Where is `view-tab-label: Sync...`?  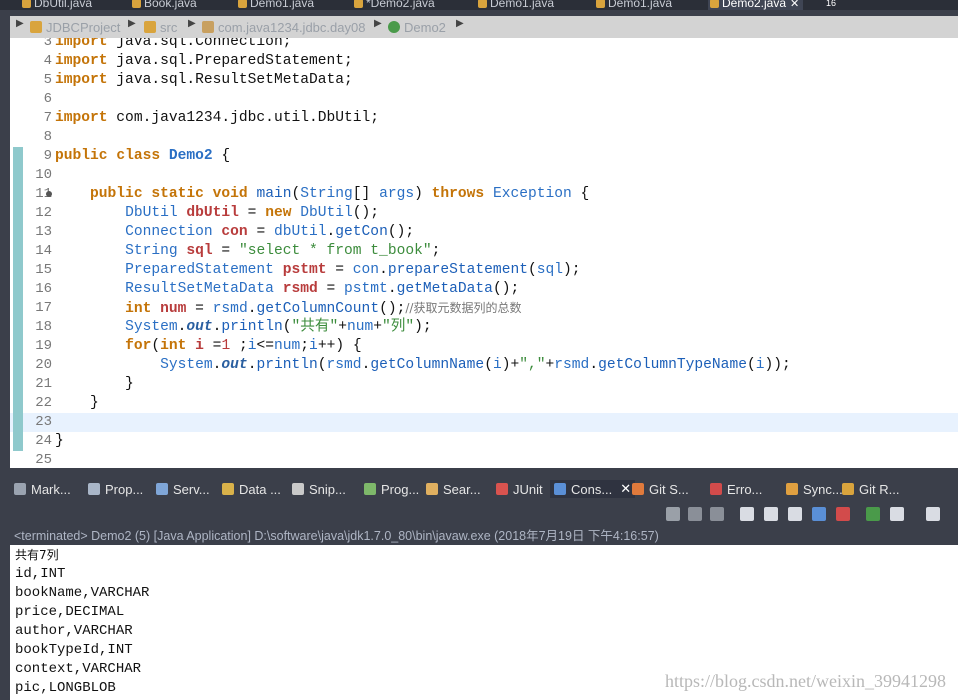 view-tab-label: Sync... is located at coordinates (823, 489).